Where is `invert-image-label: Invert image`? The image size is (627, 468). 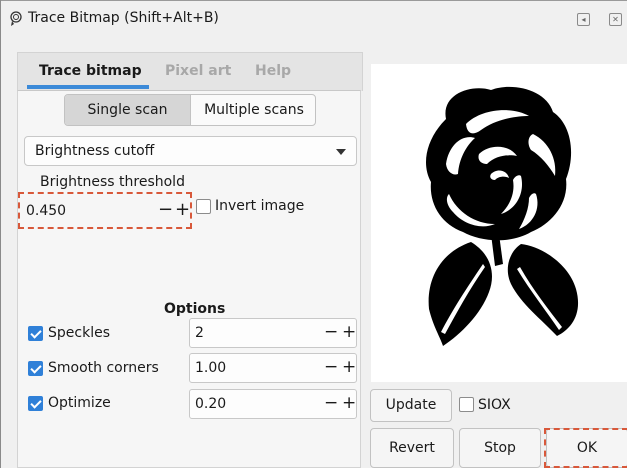
invert-image-label: Invert image is located at coordinates (260, 206).